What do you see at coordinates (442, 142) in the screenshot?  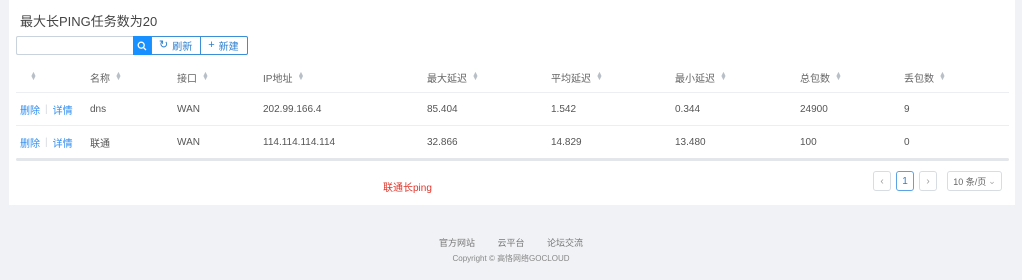 I see `cell-max-latency: 32.866` at bounding box center [442, 142].